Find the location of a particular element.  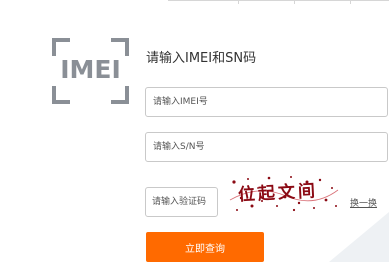

captcha-text: 位起文间 is located at coordinates (277, 192).